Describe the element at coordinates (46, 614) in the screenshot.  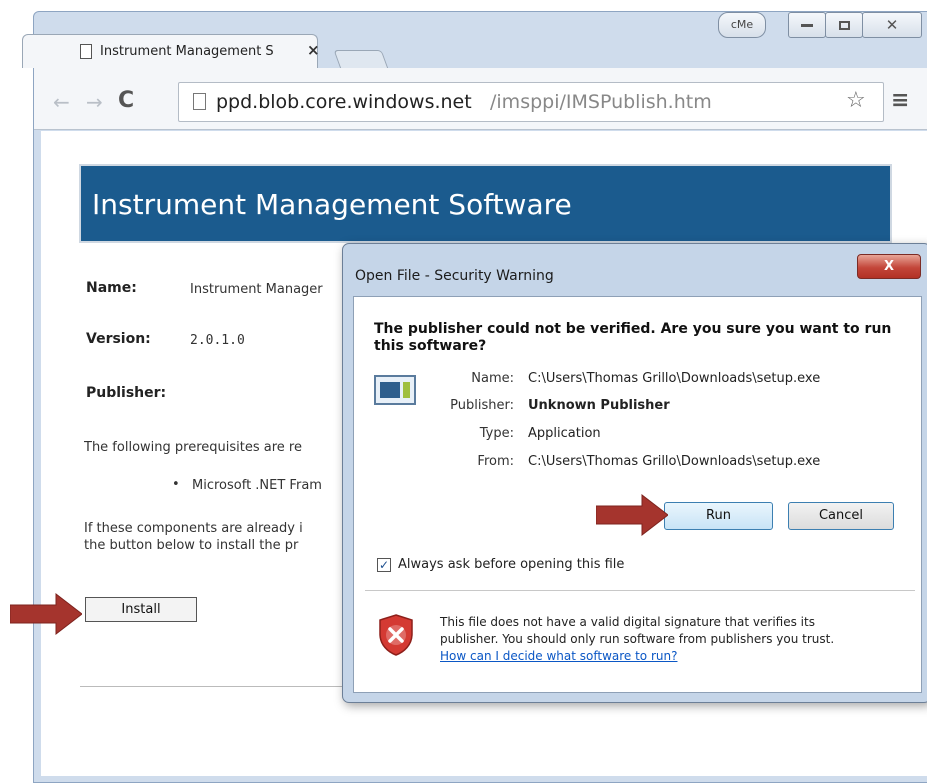
I see `arrow-to-install-icon` at that location.